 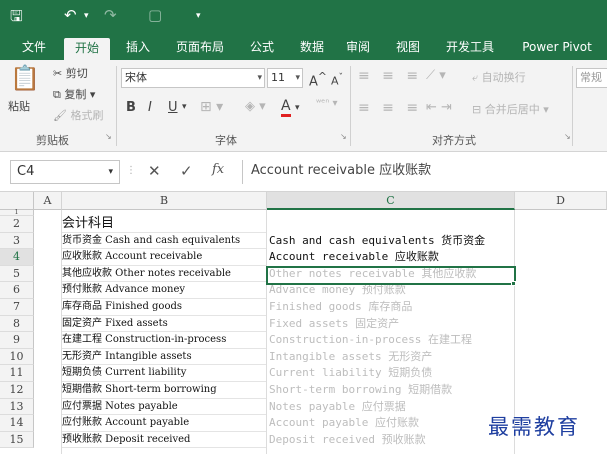 I want to click on row-header: 14, so click(x=17, y=423).